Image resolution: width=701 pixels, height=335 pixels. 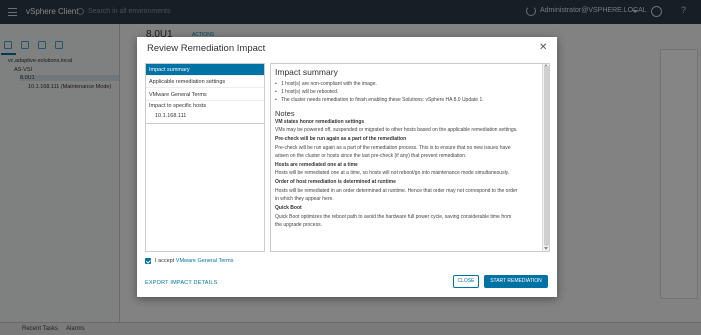 I want to click on close-icon: ✕, so click(x=543, y=48).